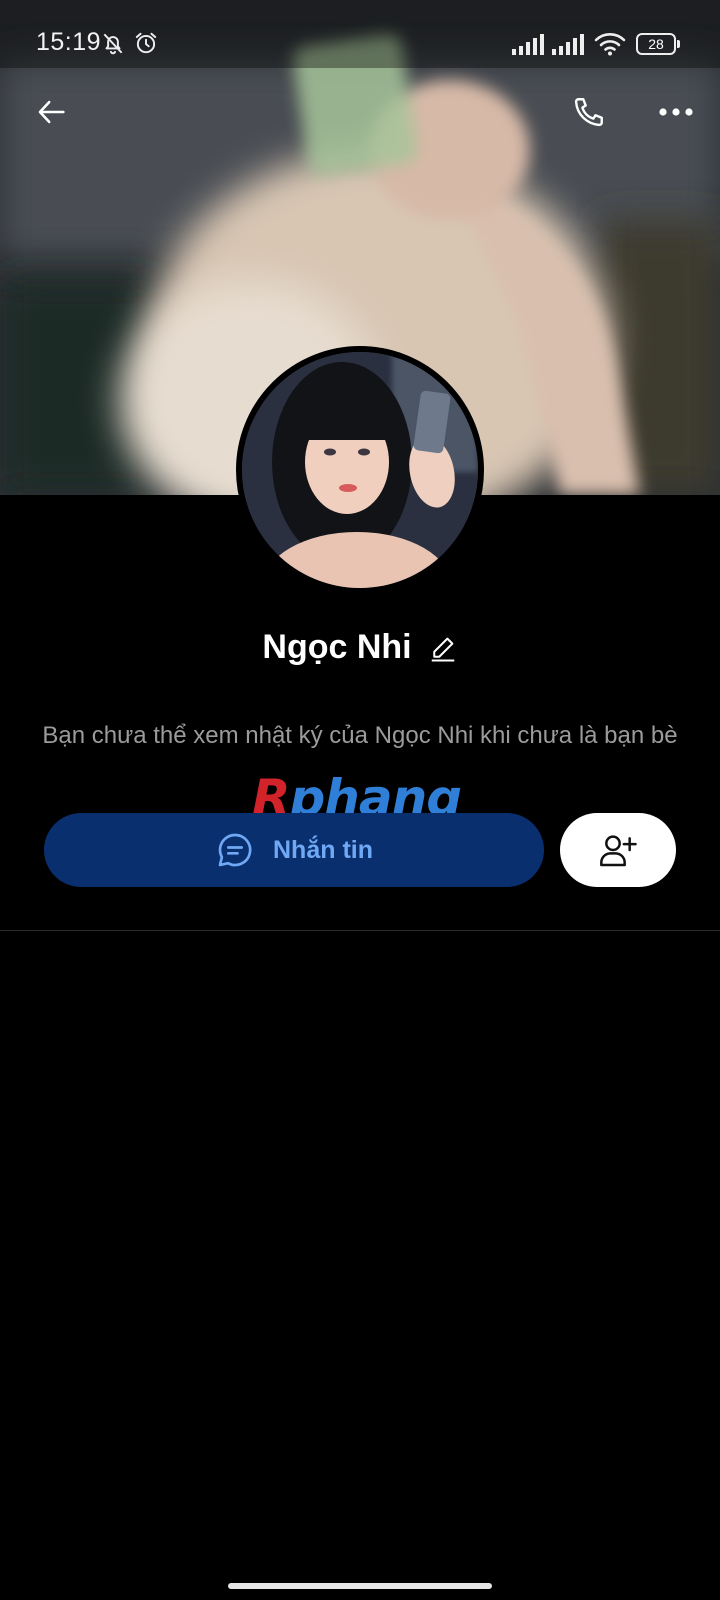 The width and height of the screenshot is (720, 1600). What do you see at coordinates (235, 850) in the screenshot?
I see `chat-bubble-icon` at bounding box center [235, 850].